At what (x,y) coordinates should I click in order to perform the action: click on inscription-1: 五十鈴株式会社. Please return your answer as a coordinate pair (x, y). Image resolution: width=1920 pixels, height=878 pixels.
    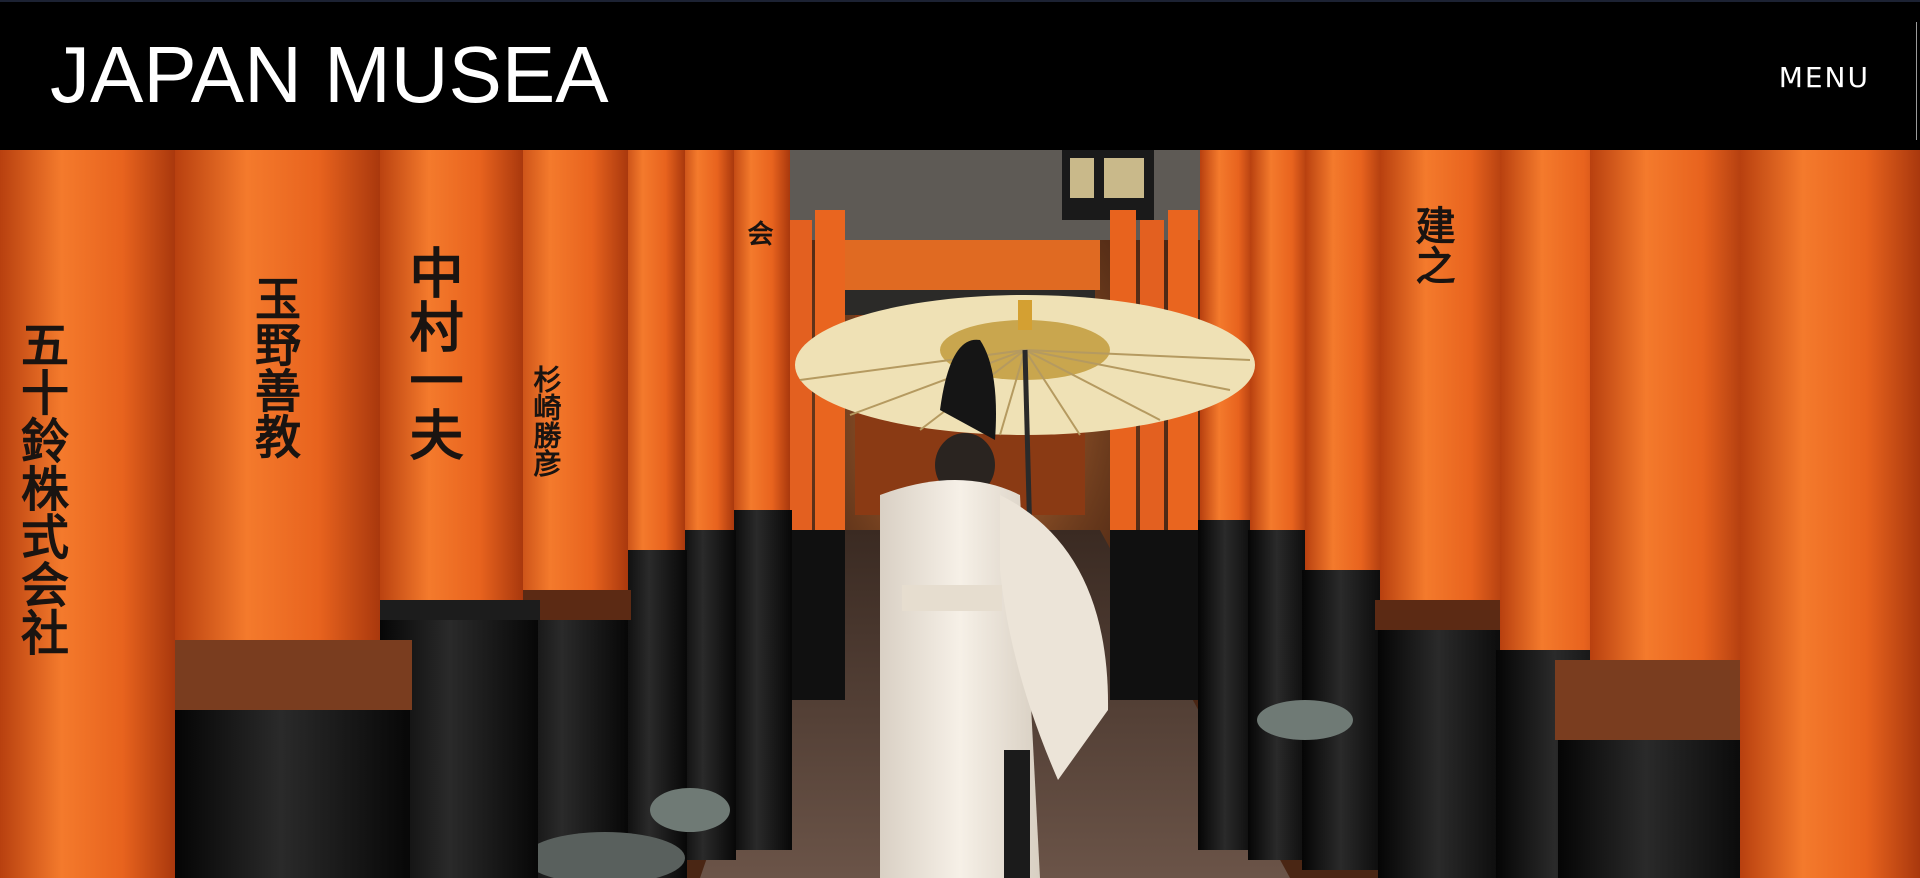
    Looking at the image, I should click on (40, 488).